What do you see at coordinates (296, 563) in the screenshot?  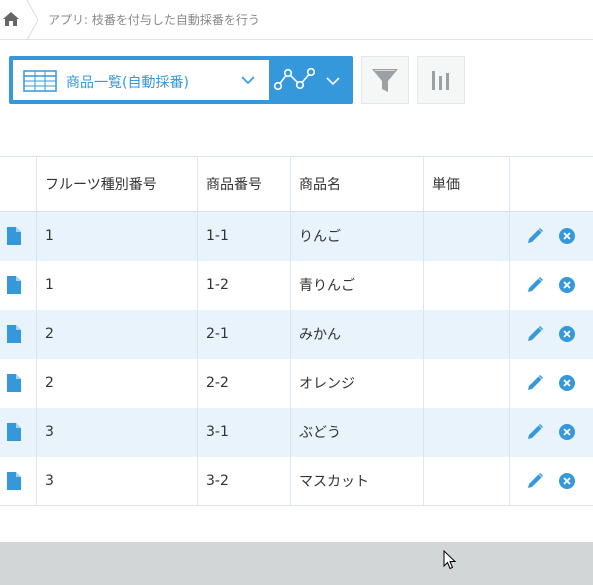 I see `footer-bar` at bounding box center [296, 563].